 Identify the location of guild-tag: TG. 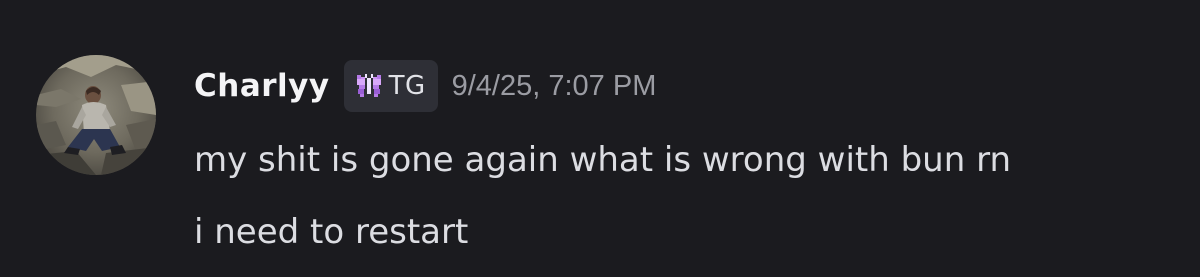
(390, 86).